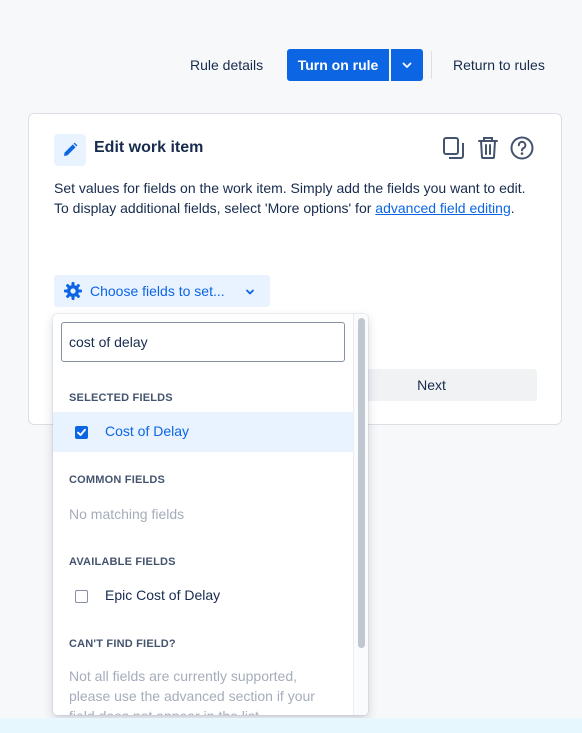 Image resolution: width=582 pixels, height=733 pixels. I want to click on turn-on-rule-button: Turn on rule, so click(338, 65).